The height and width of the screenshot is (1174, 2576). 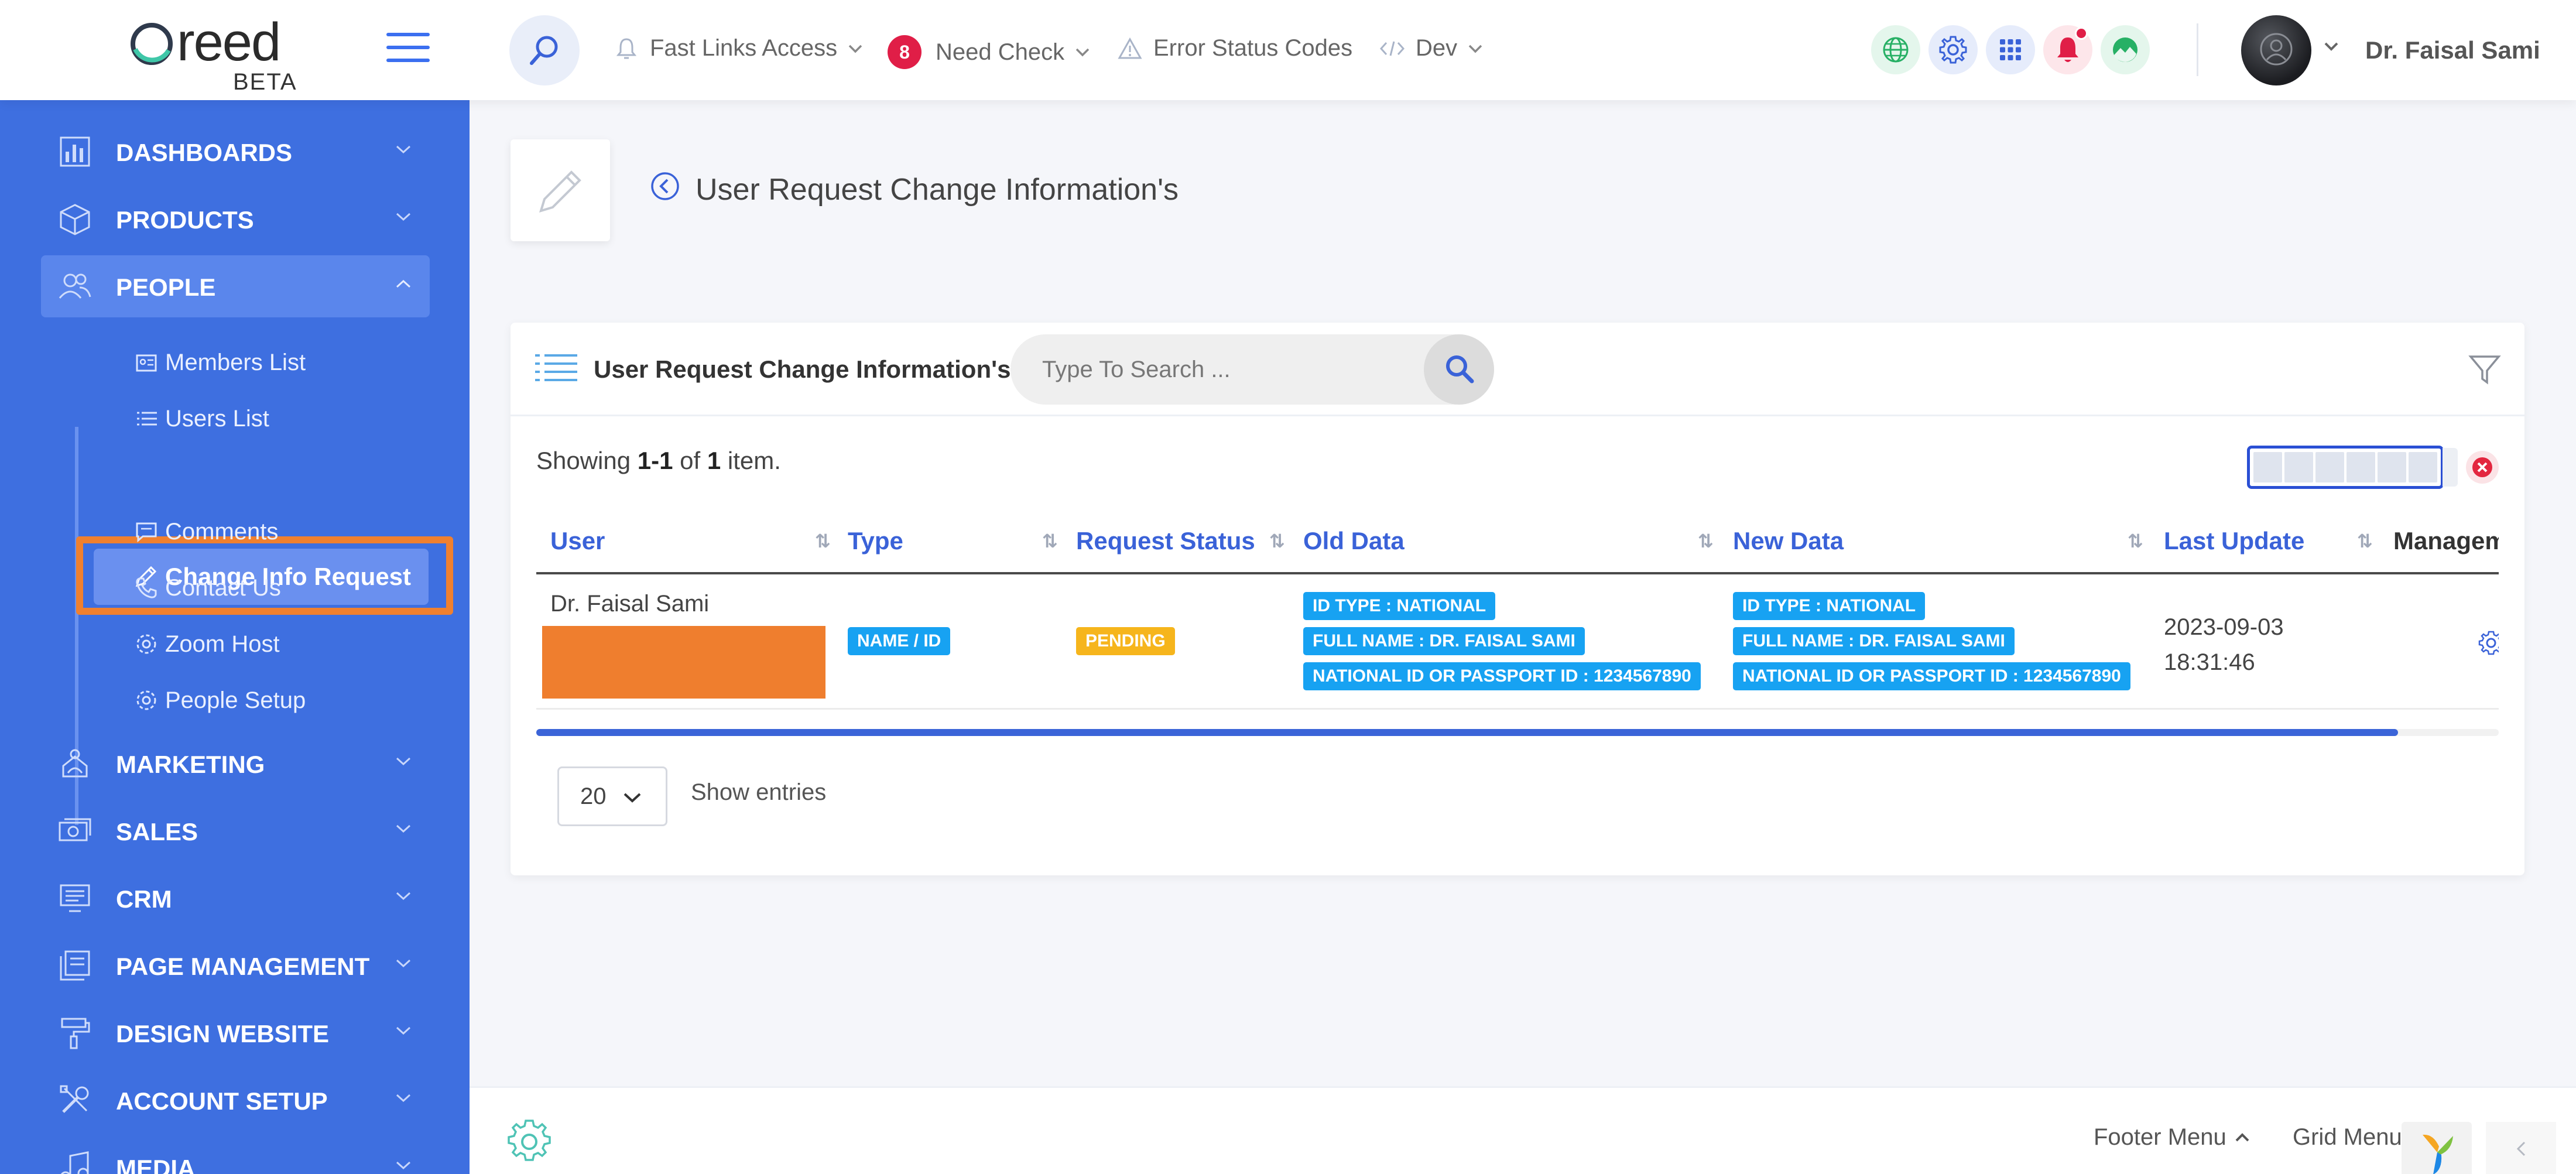 I want to click on sidebar-subitem-people-setup: People Setup, so click(x=219, y=700).